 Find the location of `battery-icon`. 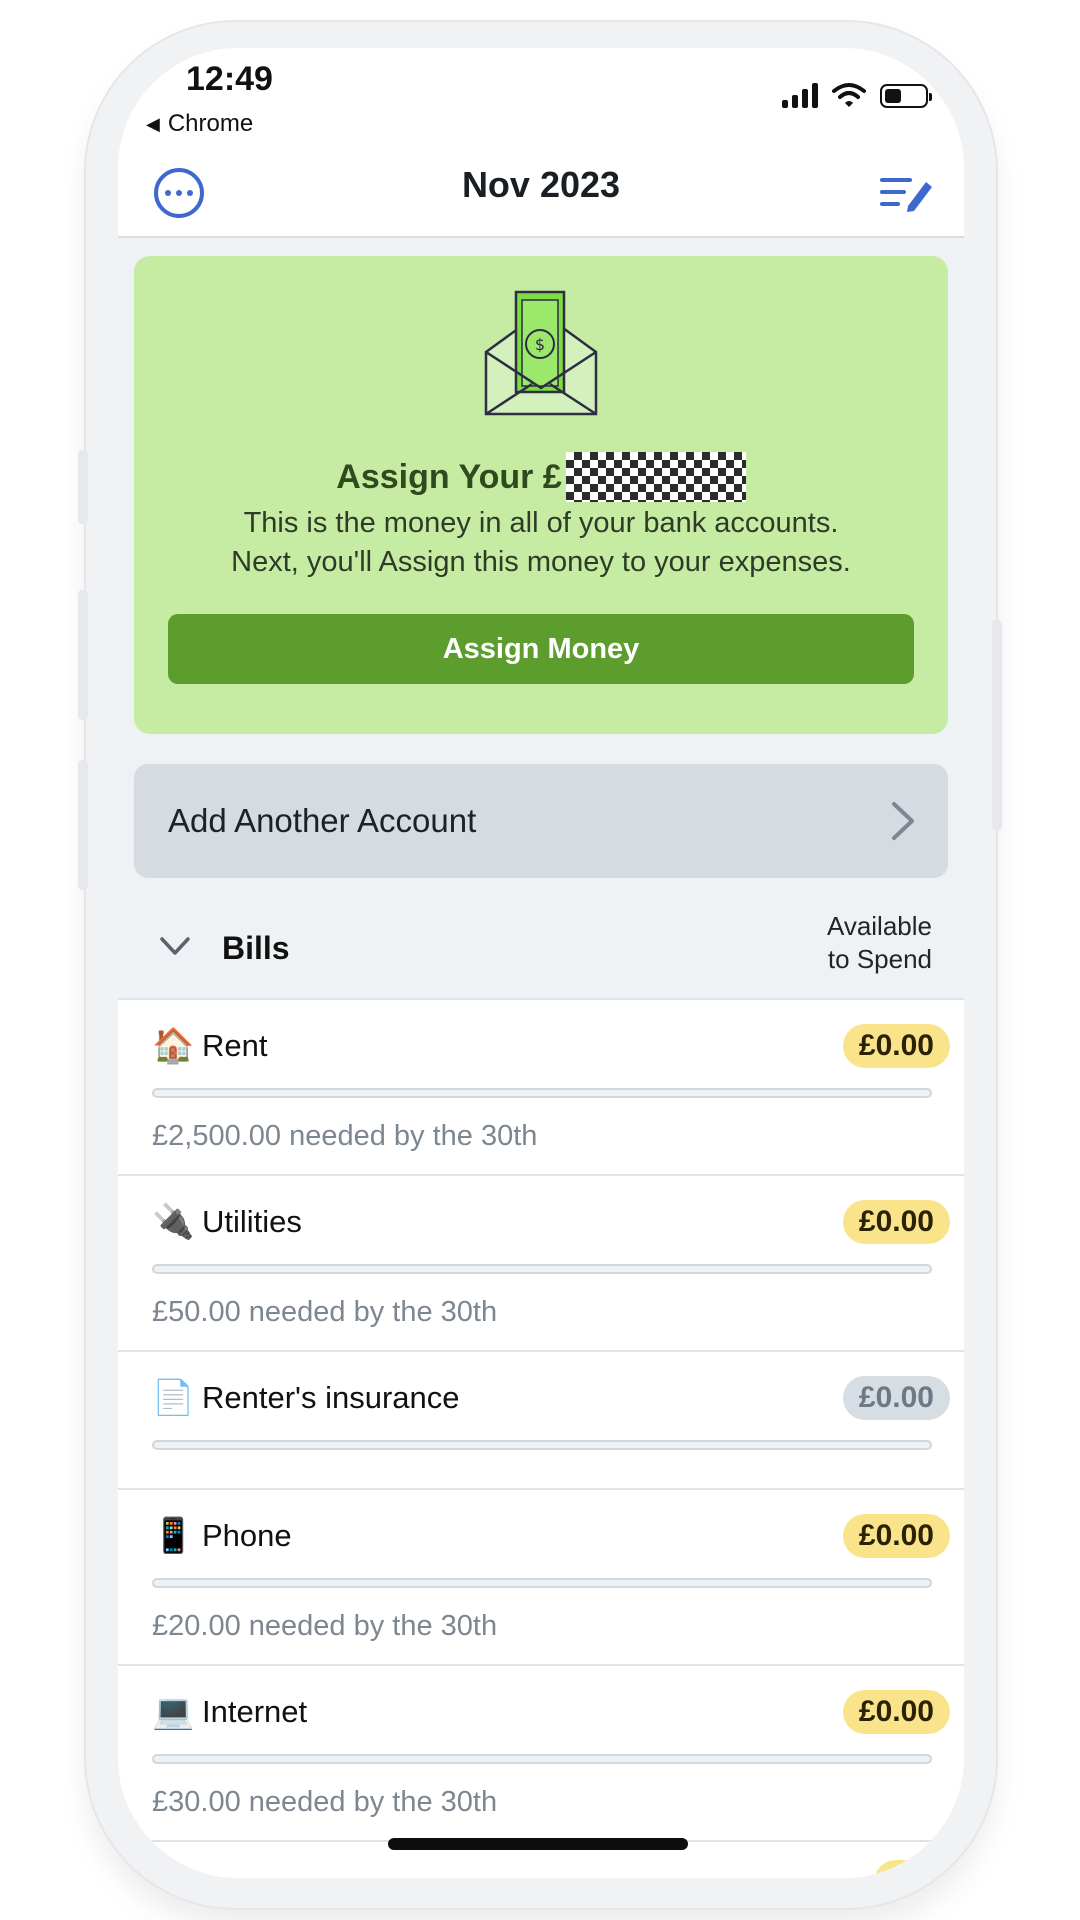

battery-icon is located at coordinates (906, 96).